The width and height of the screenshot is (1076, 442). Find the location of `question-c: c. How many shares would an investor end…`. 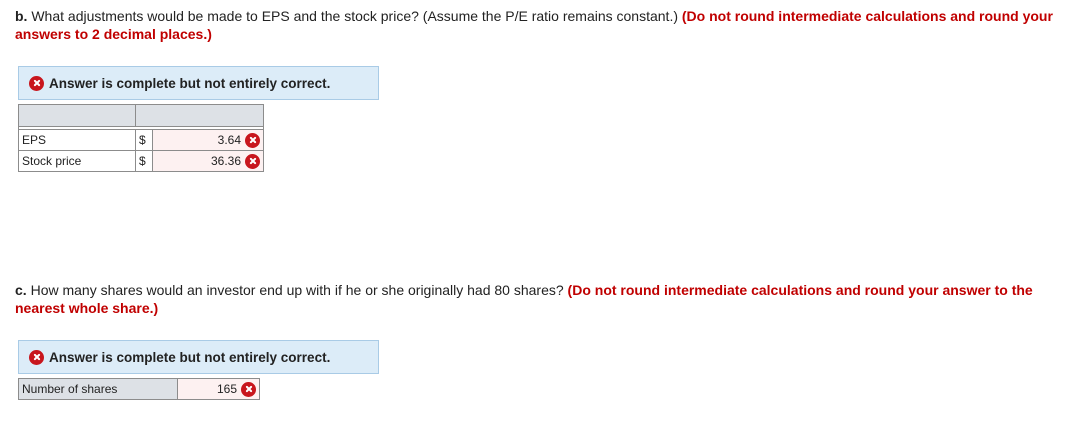

question-c: c. How many shares would an investor end… is located at coordinates (535, 299).